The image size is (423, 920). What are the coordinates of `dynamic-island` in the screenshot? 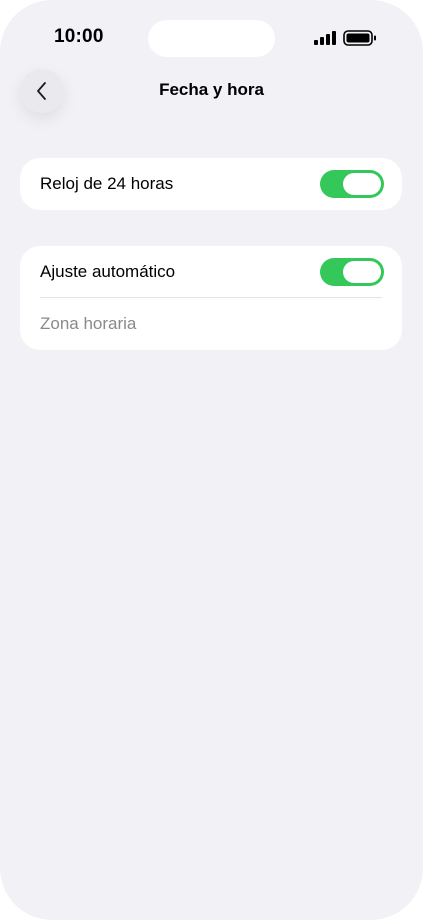 It's located at (211, 38).